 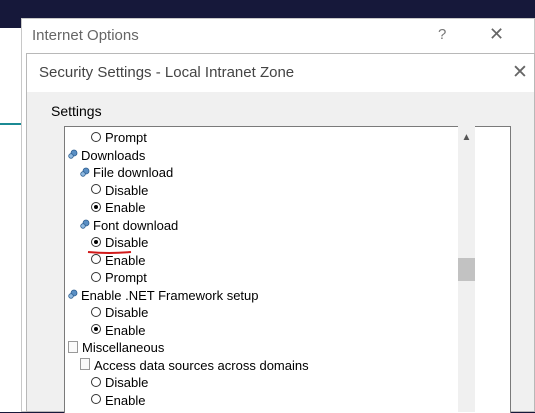 What do you see at coordinates (123, 348) in the screenshot?
I see `setting-label: Miscellaneous` at bounding box center [123, 348].